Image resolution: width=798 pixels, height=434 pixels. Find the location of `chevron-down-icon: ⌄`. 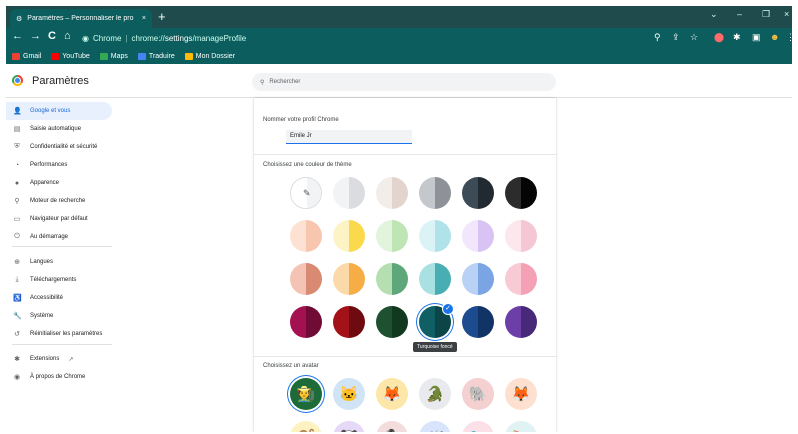

chevron-down-icon: ⌄ is located at coordinates (714, 14).